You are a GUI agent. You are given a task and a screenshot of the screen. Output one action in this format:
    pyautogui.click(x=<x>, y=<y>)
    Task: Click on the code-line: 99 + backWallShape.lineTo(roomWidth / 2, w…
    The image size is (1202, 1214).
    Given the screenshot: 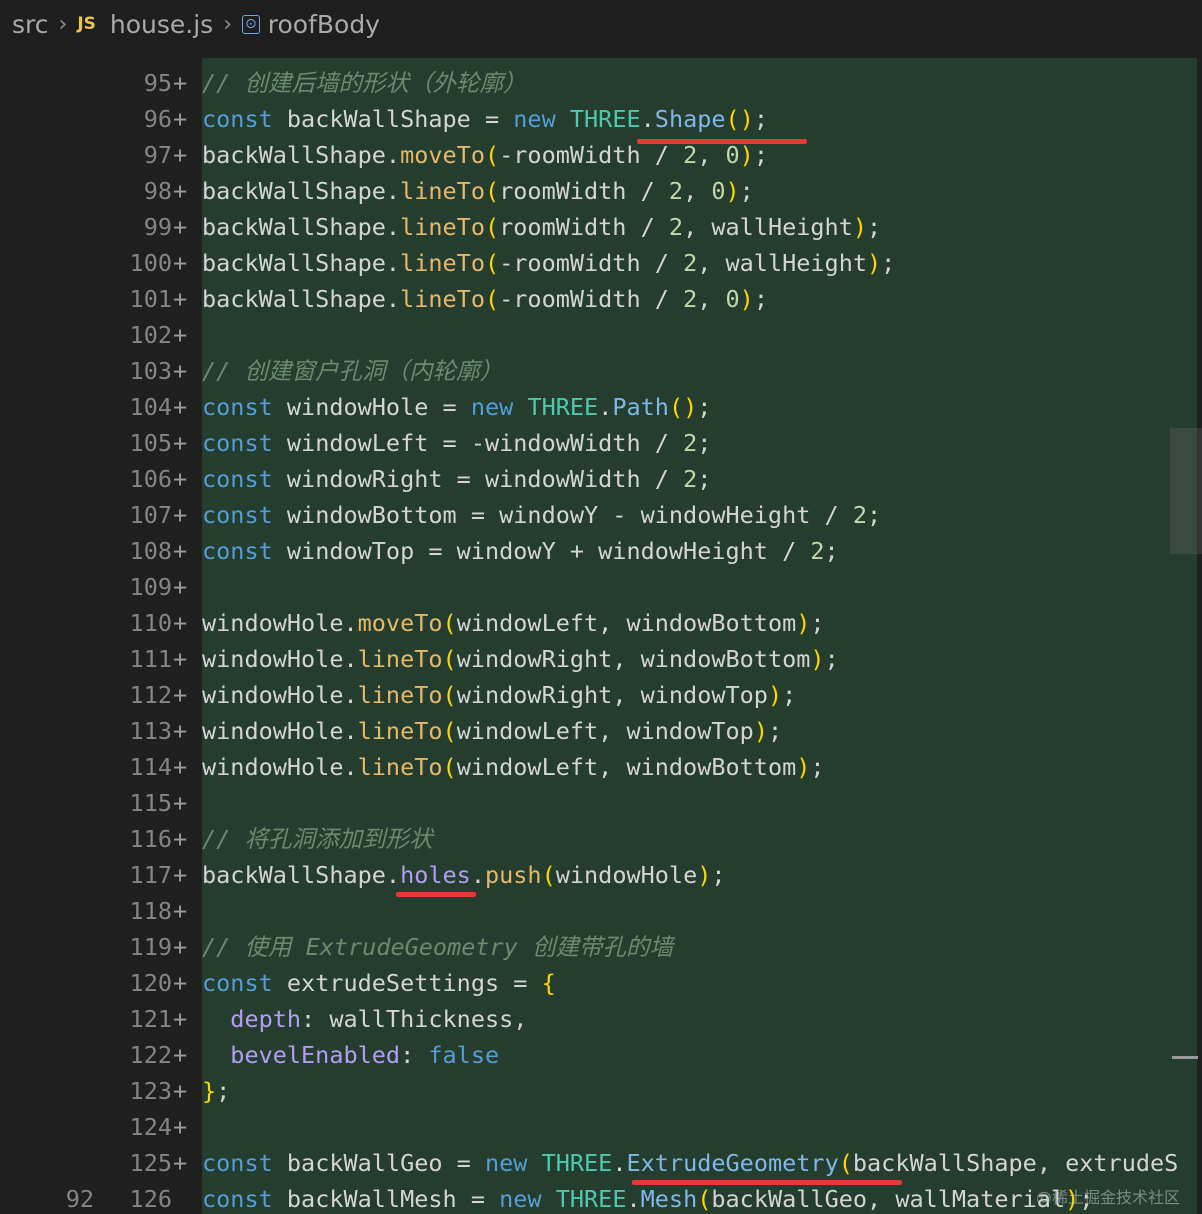 What is the action you would take?
    pyautogui.click(x=601, y=227)
    